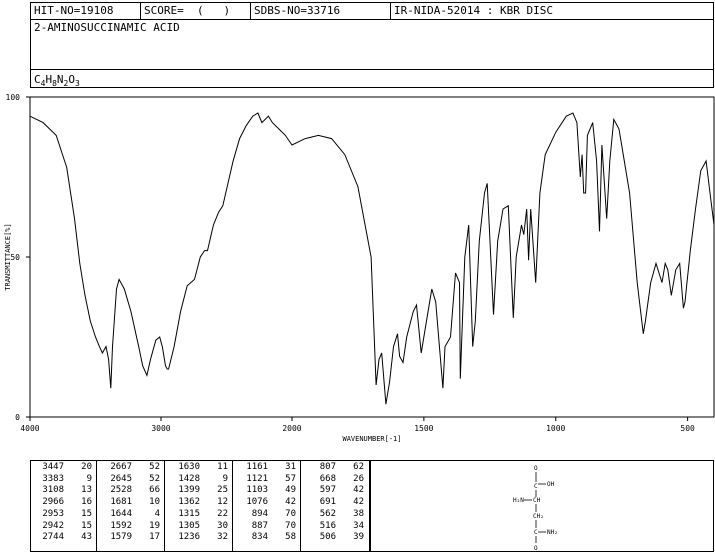 The width and height of the screenshot is (715, 553). What do you see at coordinates (53, 502) in the screenshot?
I see `peak-wavenumber: 2966` at bounding box center [53, 502].